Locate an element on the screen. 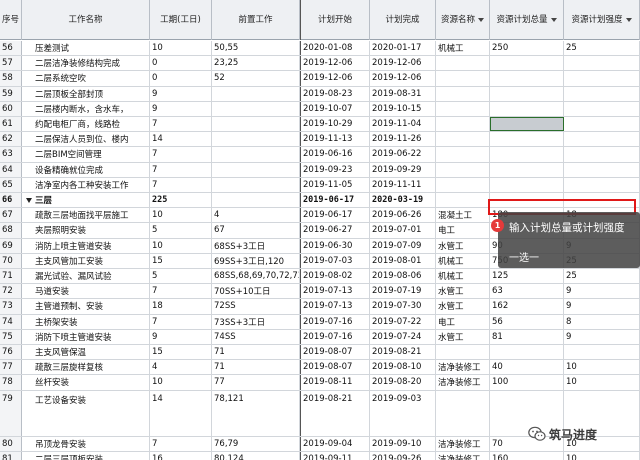  cell-start: 2019-12-06 is located at coordinates (335, 78).